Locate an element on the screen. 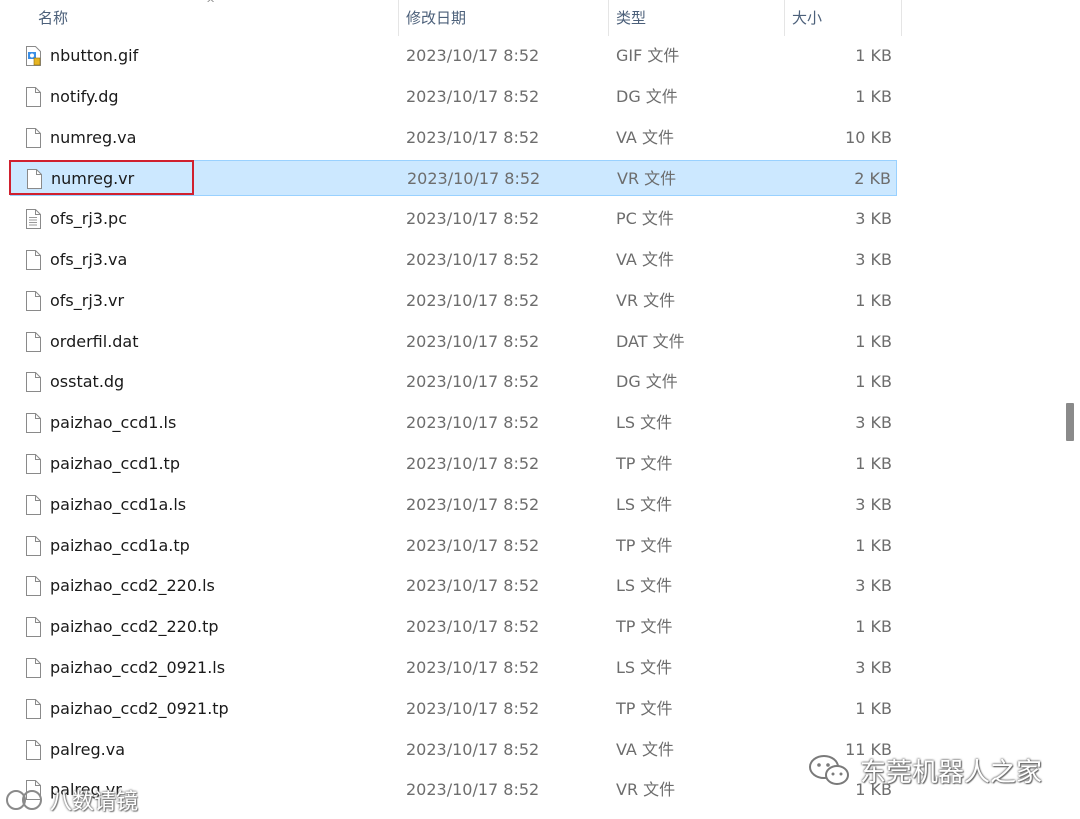 The width and height of the screenshot is (1080, 819). wechat-logo-icon is located at coordinates (829, 770).